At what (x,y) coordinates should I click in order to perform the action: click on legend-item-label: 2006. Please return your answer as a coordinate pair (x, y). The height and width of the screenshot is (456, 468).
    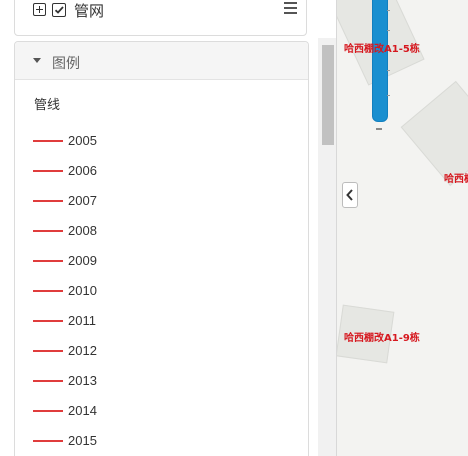
    Looking at the image, I should click on (82, 170).